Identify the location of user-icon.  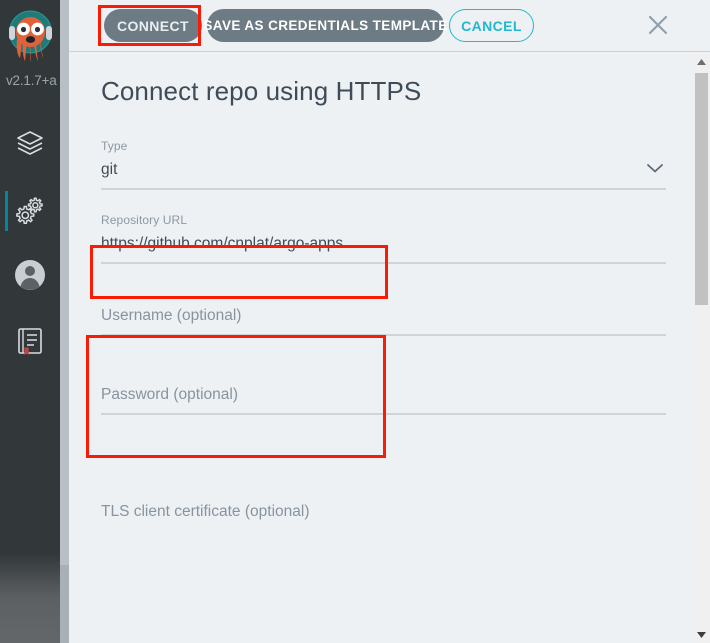
(30, 277).